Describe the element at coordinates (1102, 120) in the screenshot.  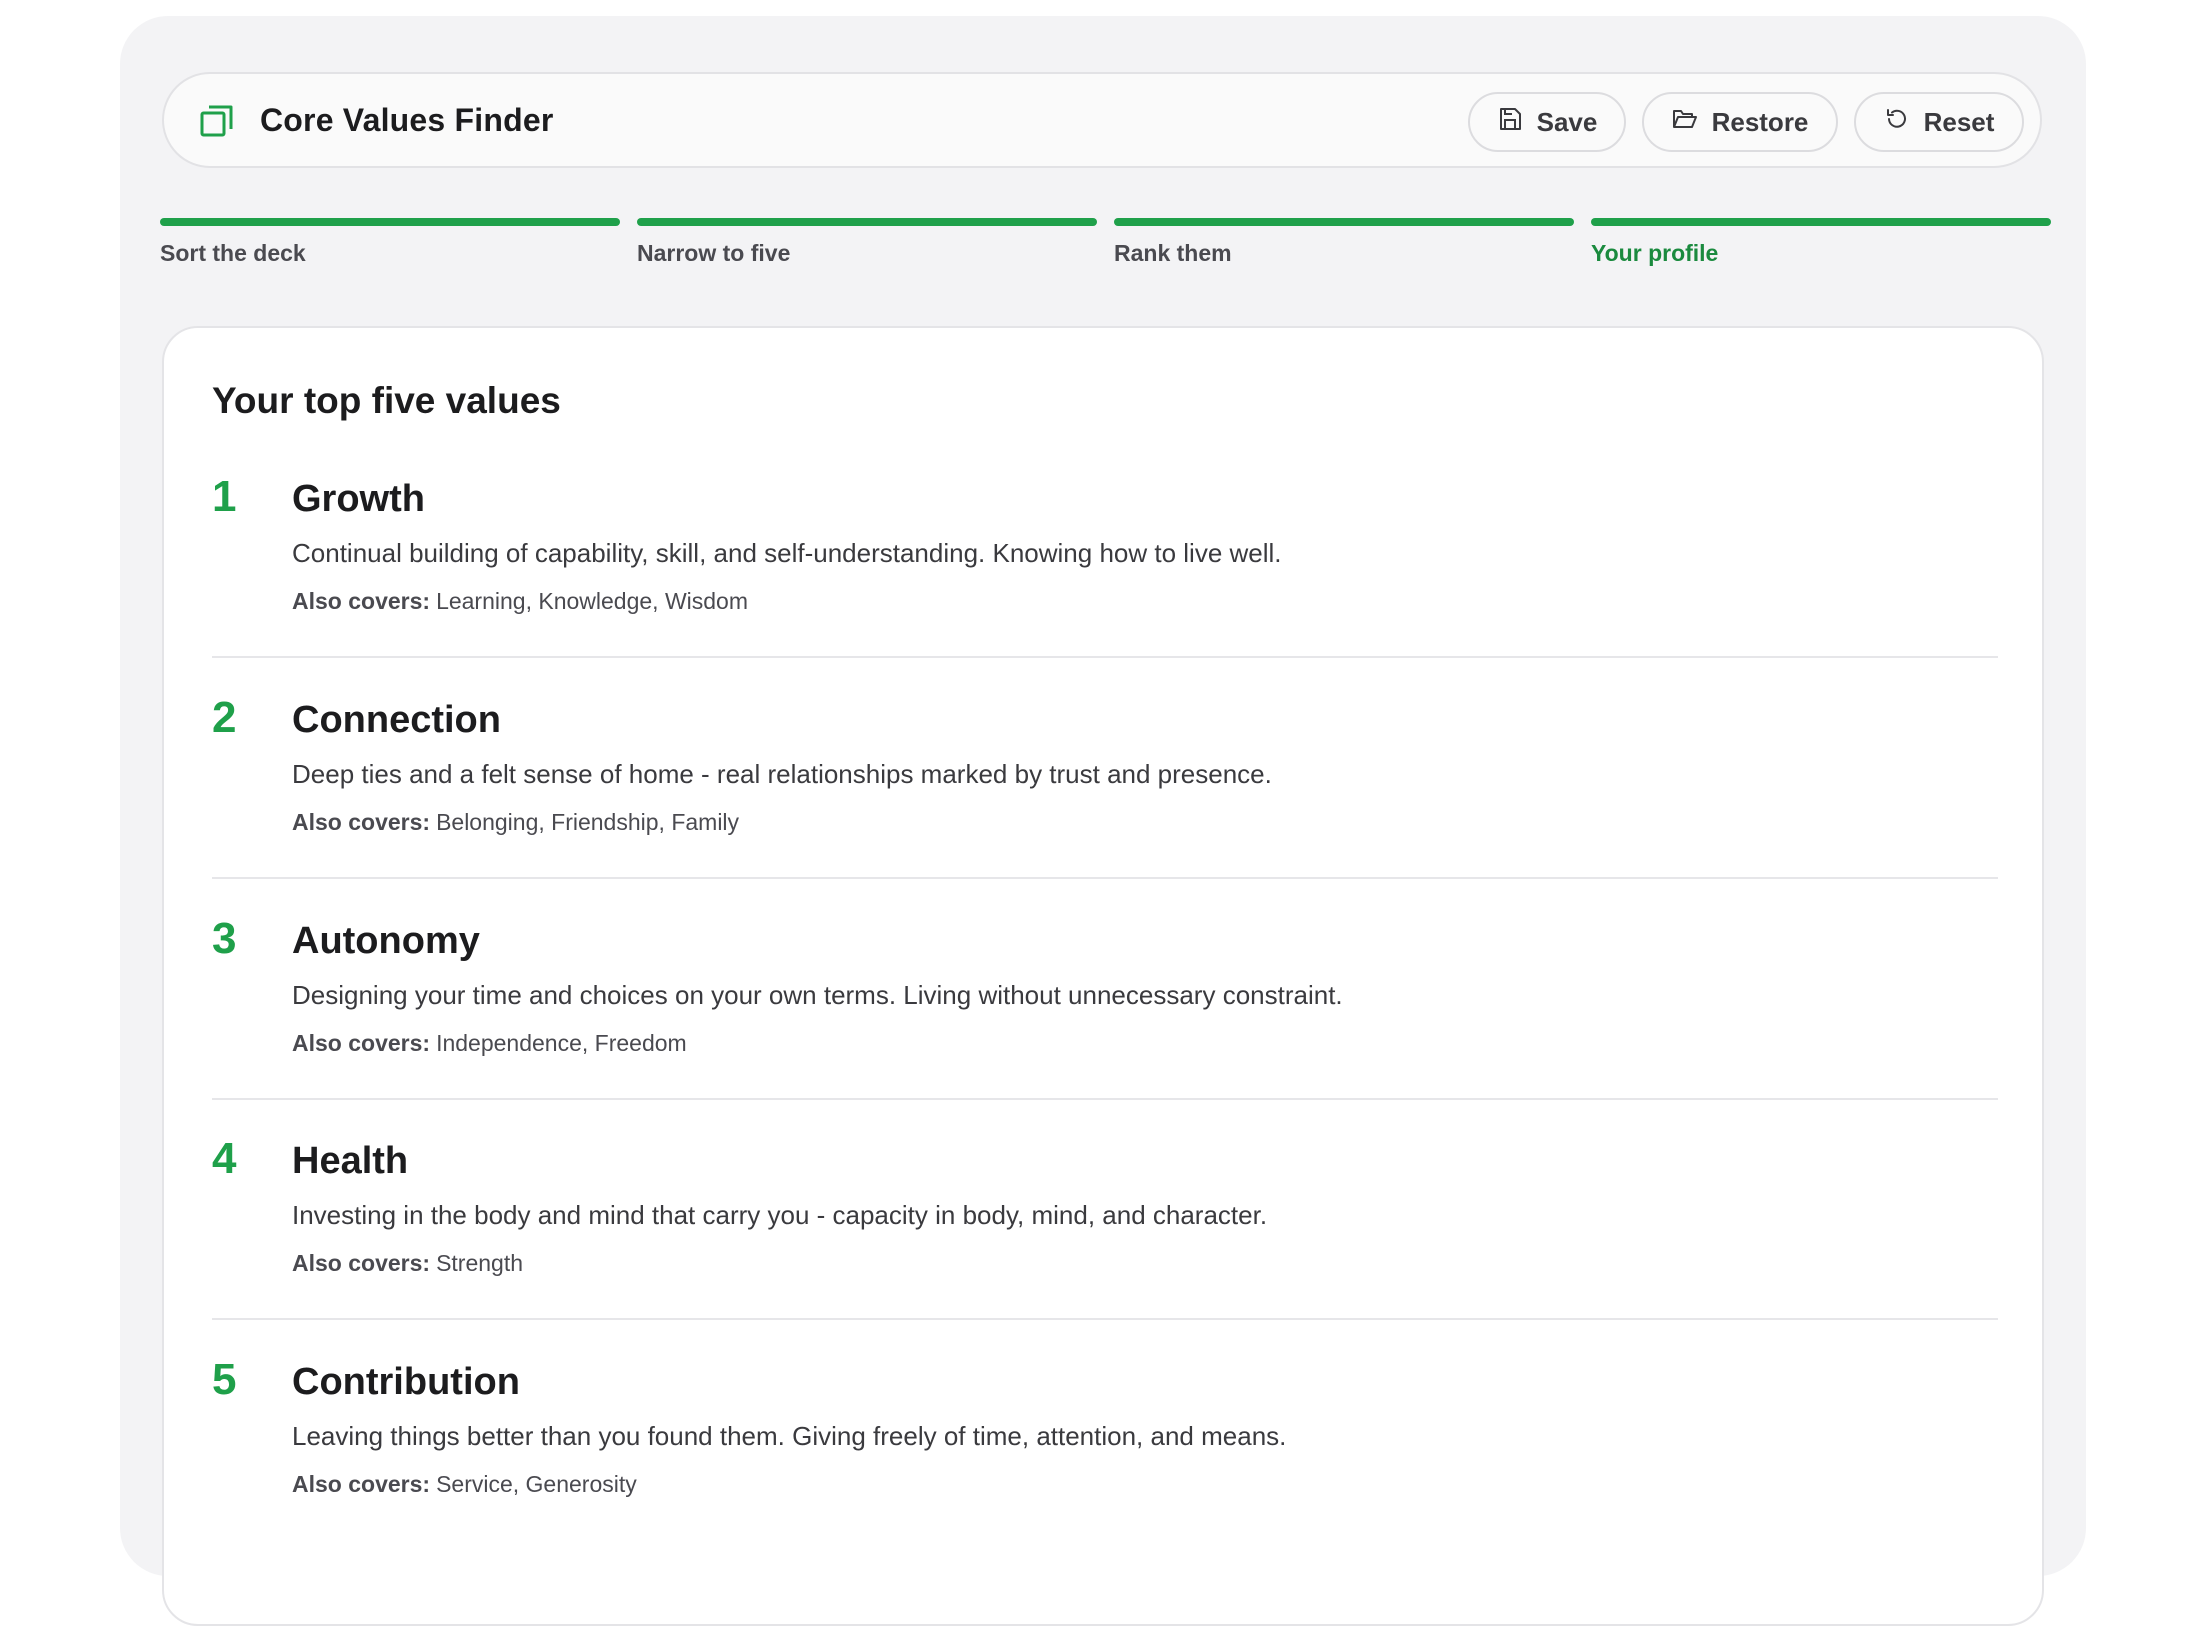
I see `top-bar: Core Values Finder Save Restore Reset` at that location.